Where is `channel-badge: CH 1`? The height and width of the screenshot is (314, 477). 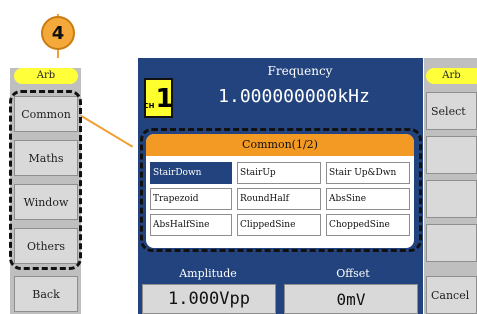
channel-badge: CH 1 is located at coordinates (158, 98).